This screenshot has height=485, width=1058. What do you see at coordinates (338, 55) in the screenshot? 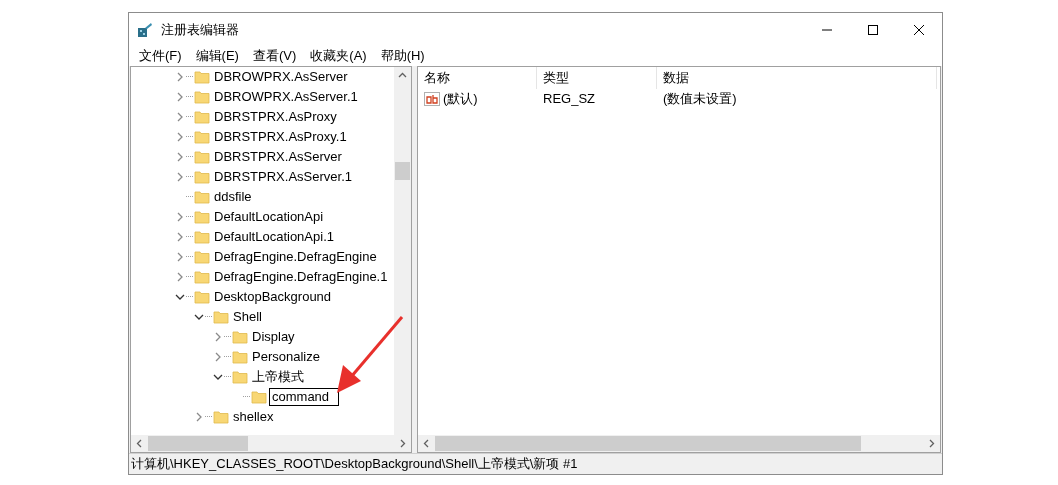
I see `menu-item: 收藏夹(A)` at bounding box center [338, 55].